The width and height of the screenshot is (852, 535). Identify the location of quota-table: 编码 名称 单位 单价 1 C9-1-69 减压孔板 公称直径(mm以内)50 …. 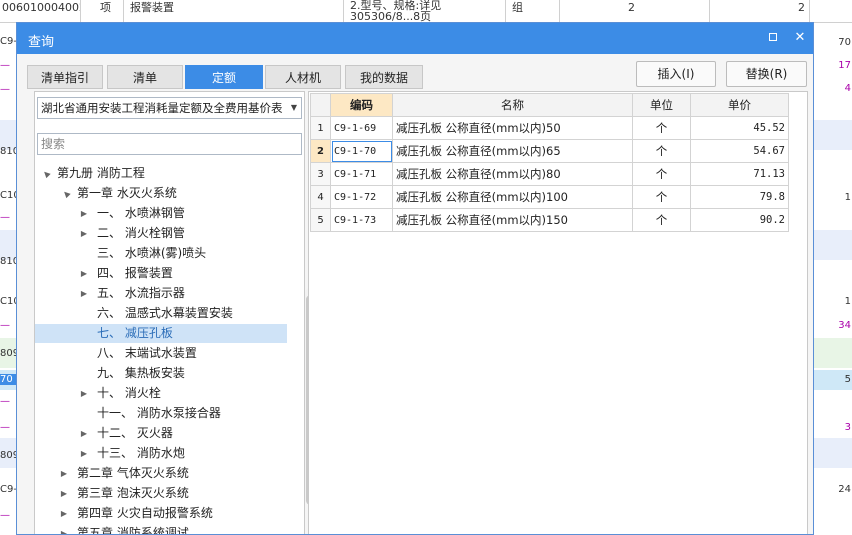
(549, 162).